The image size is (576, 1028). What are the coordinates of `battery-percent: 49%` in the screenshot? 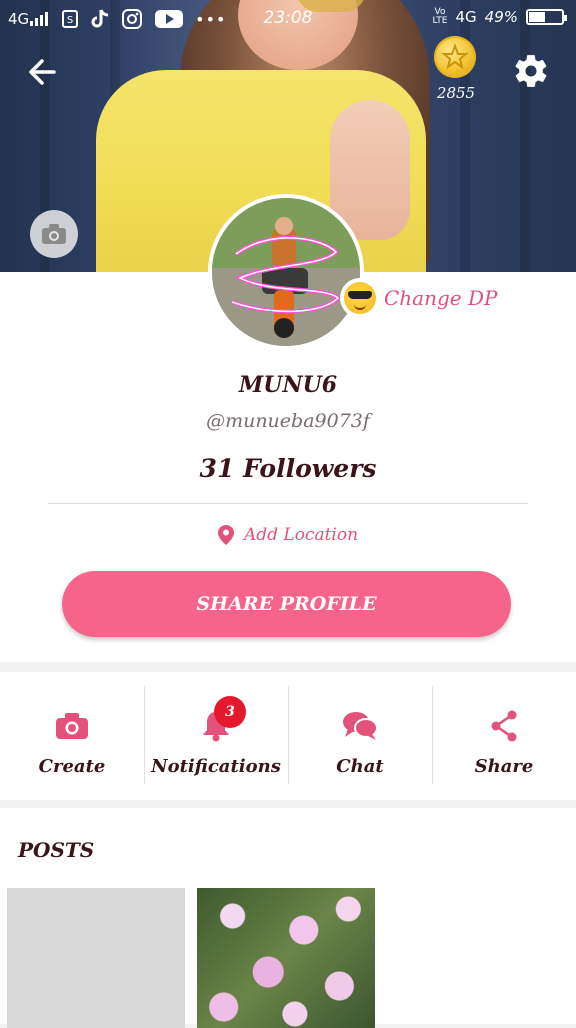 It's located at (501, 17).